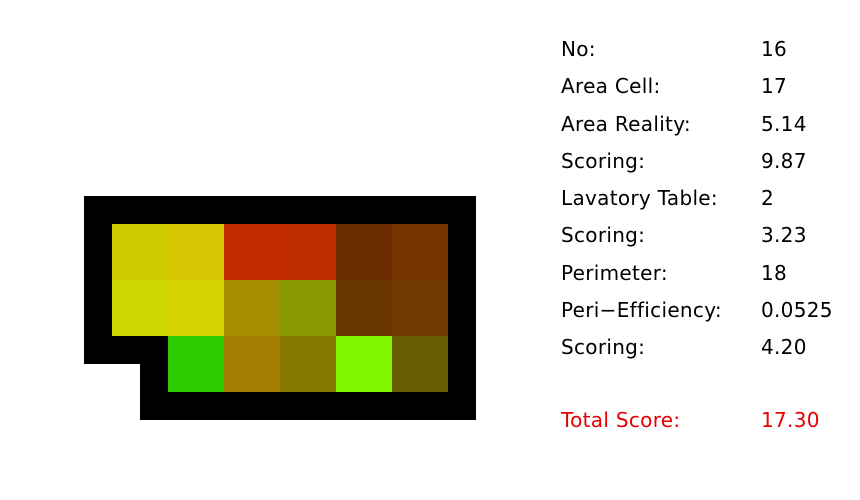  Describe the element at coordinates (790, 420) in the screenshot. I see `total-score-value: 17.30` at that location.